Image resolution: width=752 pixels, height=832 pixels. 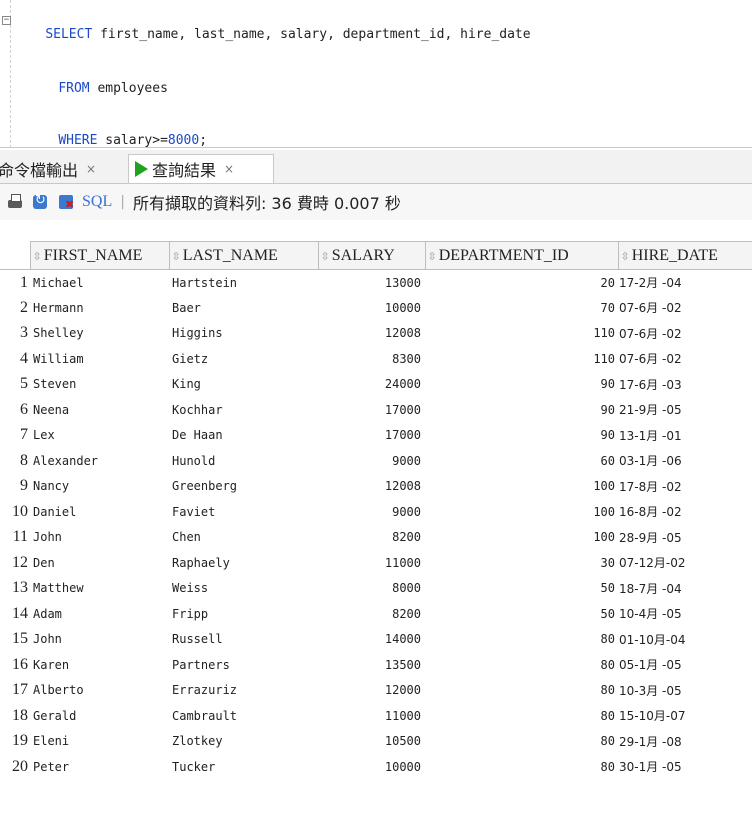 I want to click on cell-salary: 12000, so click(x=371, y=691).